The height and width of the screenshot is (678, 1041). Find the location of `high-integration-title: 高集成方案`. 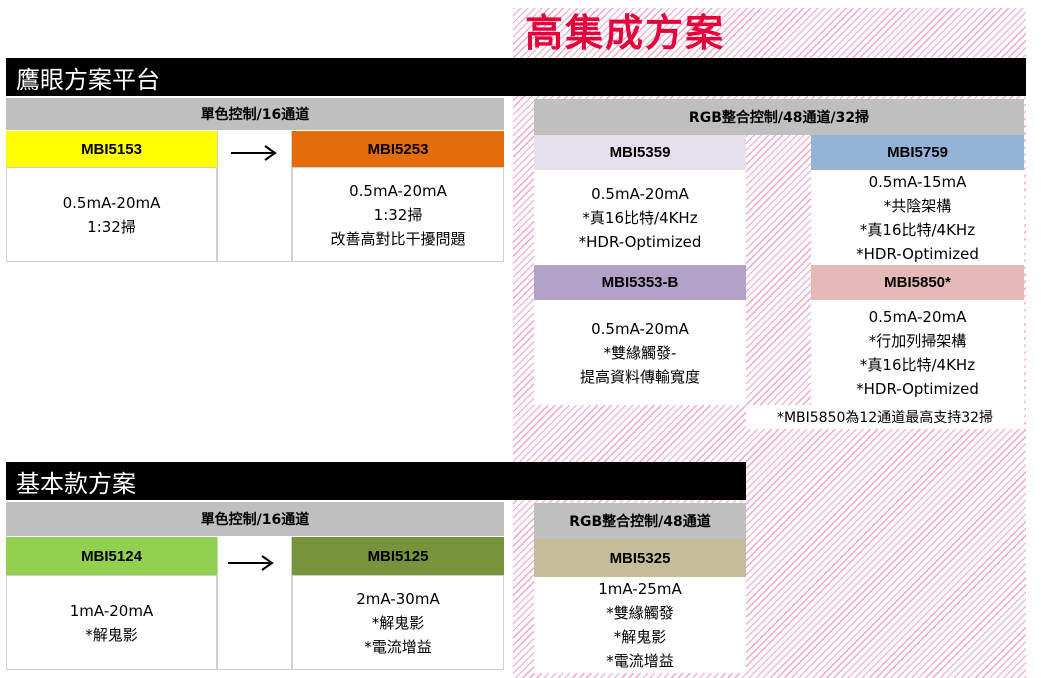

high-integration-title: 高集成方案 is located at coordinates (625, 33).